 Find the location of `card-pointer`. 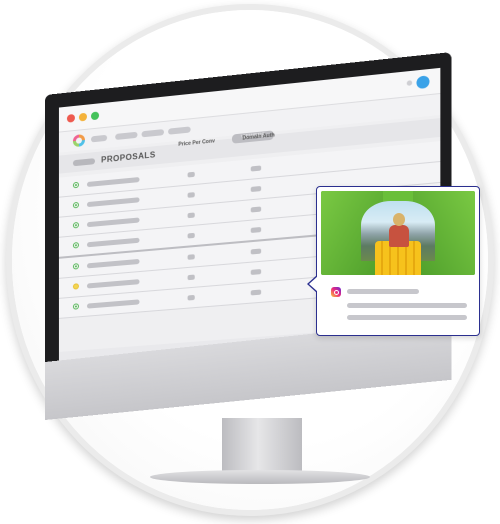

card-pointer is located at coordinates (312, 284).